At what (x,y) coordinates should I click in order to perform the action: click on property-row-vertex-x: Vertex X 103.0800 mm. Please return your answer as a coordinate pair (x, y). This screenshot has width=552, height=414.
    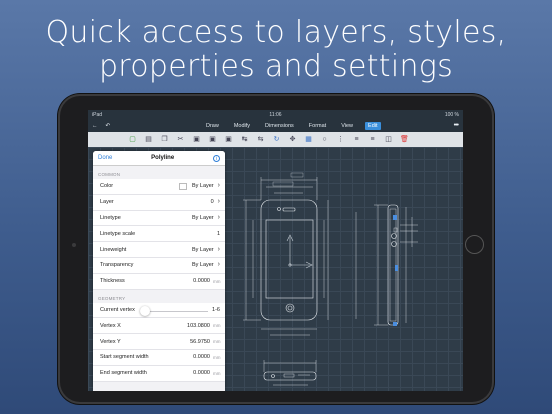
    Looking at the image, I should click on (159, 326).